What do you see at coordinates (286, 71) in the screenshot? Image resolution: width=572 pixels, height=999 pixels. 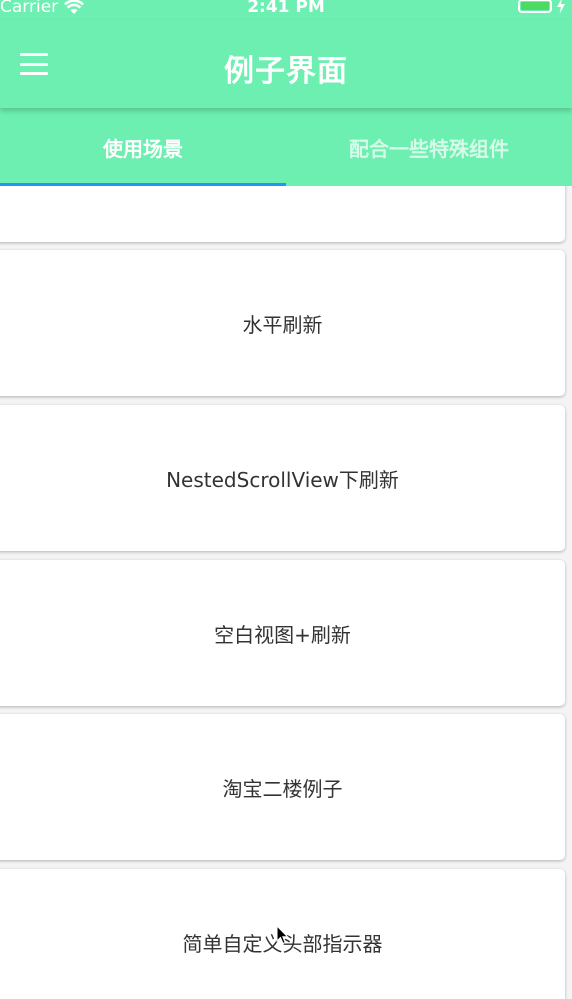 I see `page-title: 例子界面` at bounding box center [286, 71].